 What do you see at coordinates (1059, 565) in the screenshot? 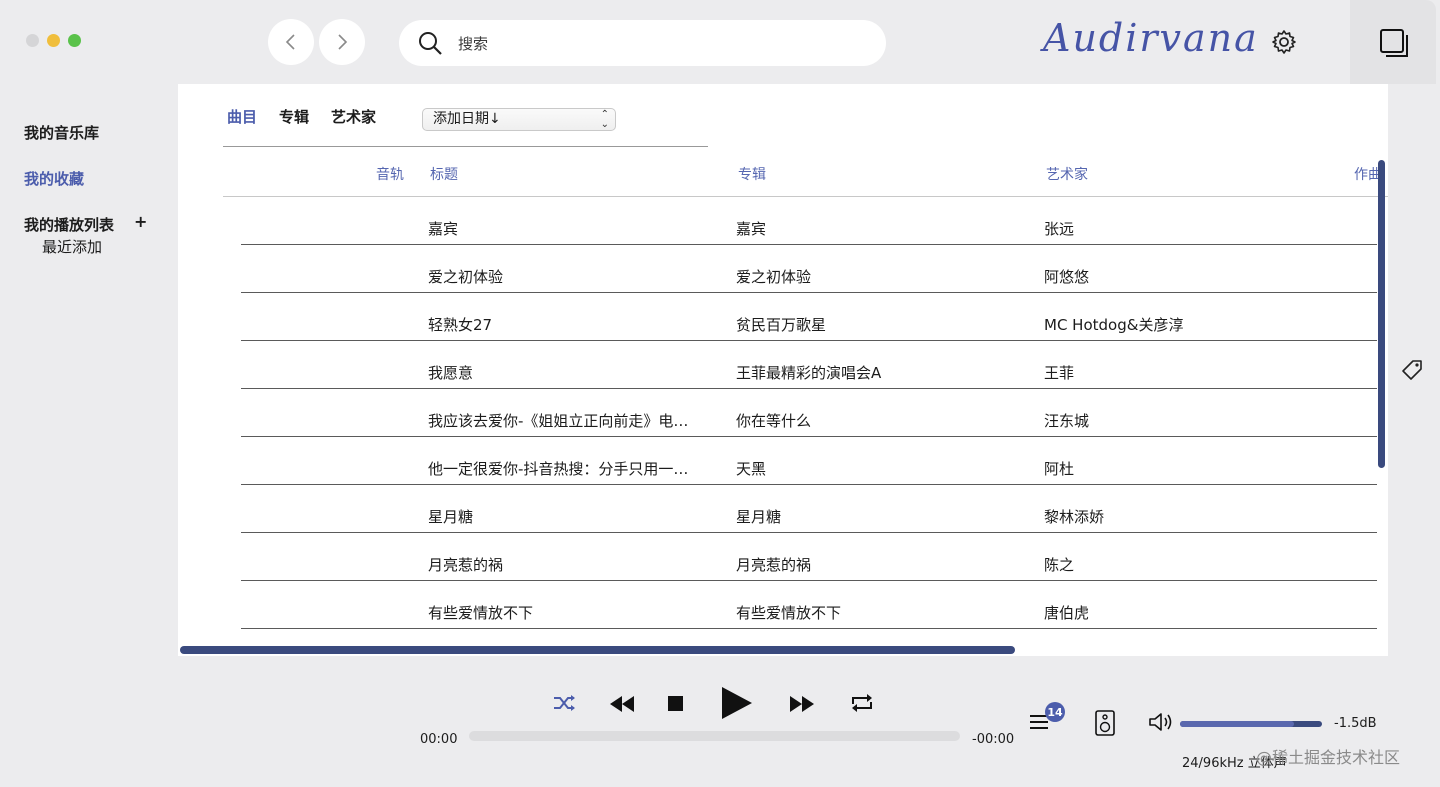
I see `track-artist: 陈之` at bounding box center [1059, 565].